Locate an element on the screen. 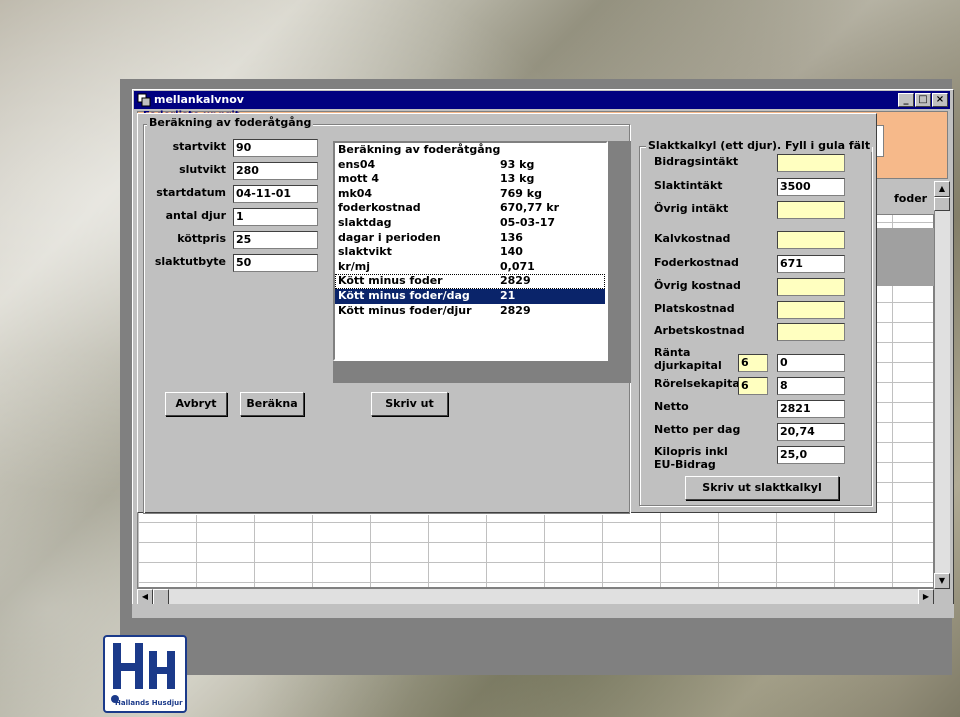 The height and width of the screenshot is (717, 960). result-key: Kött minus foder/dag is located at coordinates (404, 295).